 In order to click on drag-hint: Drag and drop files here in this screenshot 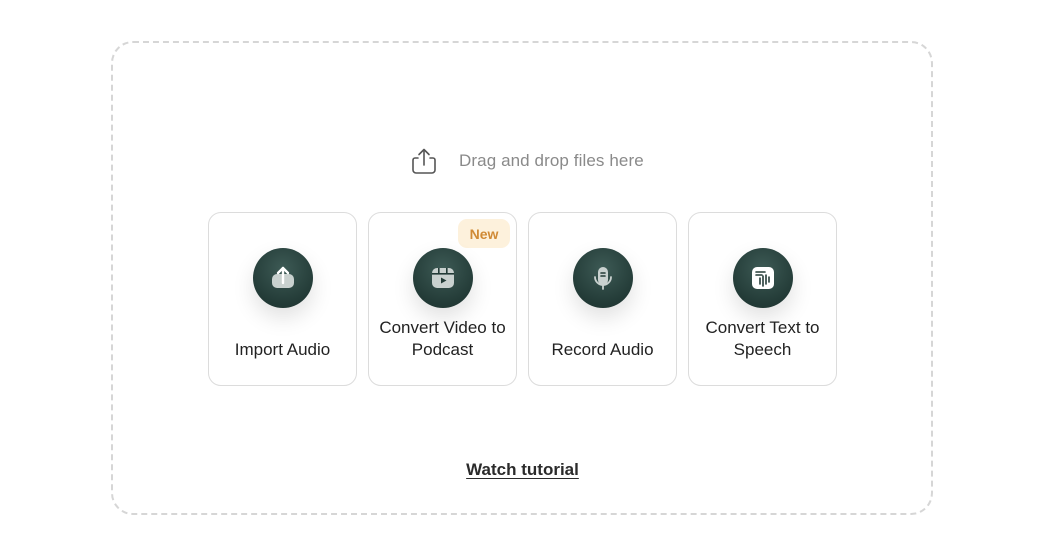, I will do `click(526, 161)`.